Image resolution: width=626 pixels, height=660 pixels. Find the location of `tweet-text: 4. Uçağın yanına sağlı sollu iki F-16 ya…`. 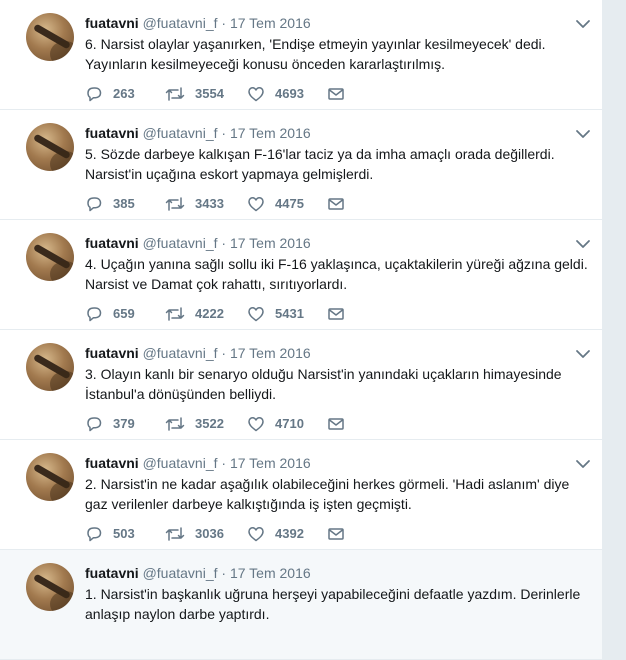

tweet-text: 4. Uçağın yanına sağlı sollu iki F-16 ya… is located at coordinates (336, 274).